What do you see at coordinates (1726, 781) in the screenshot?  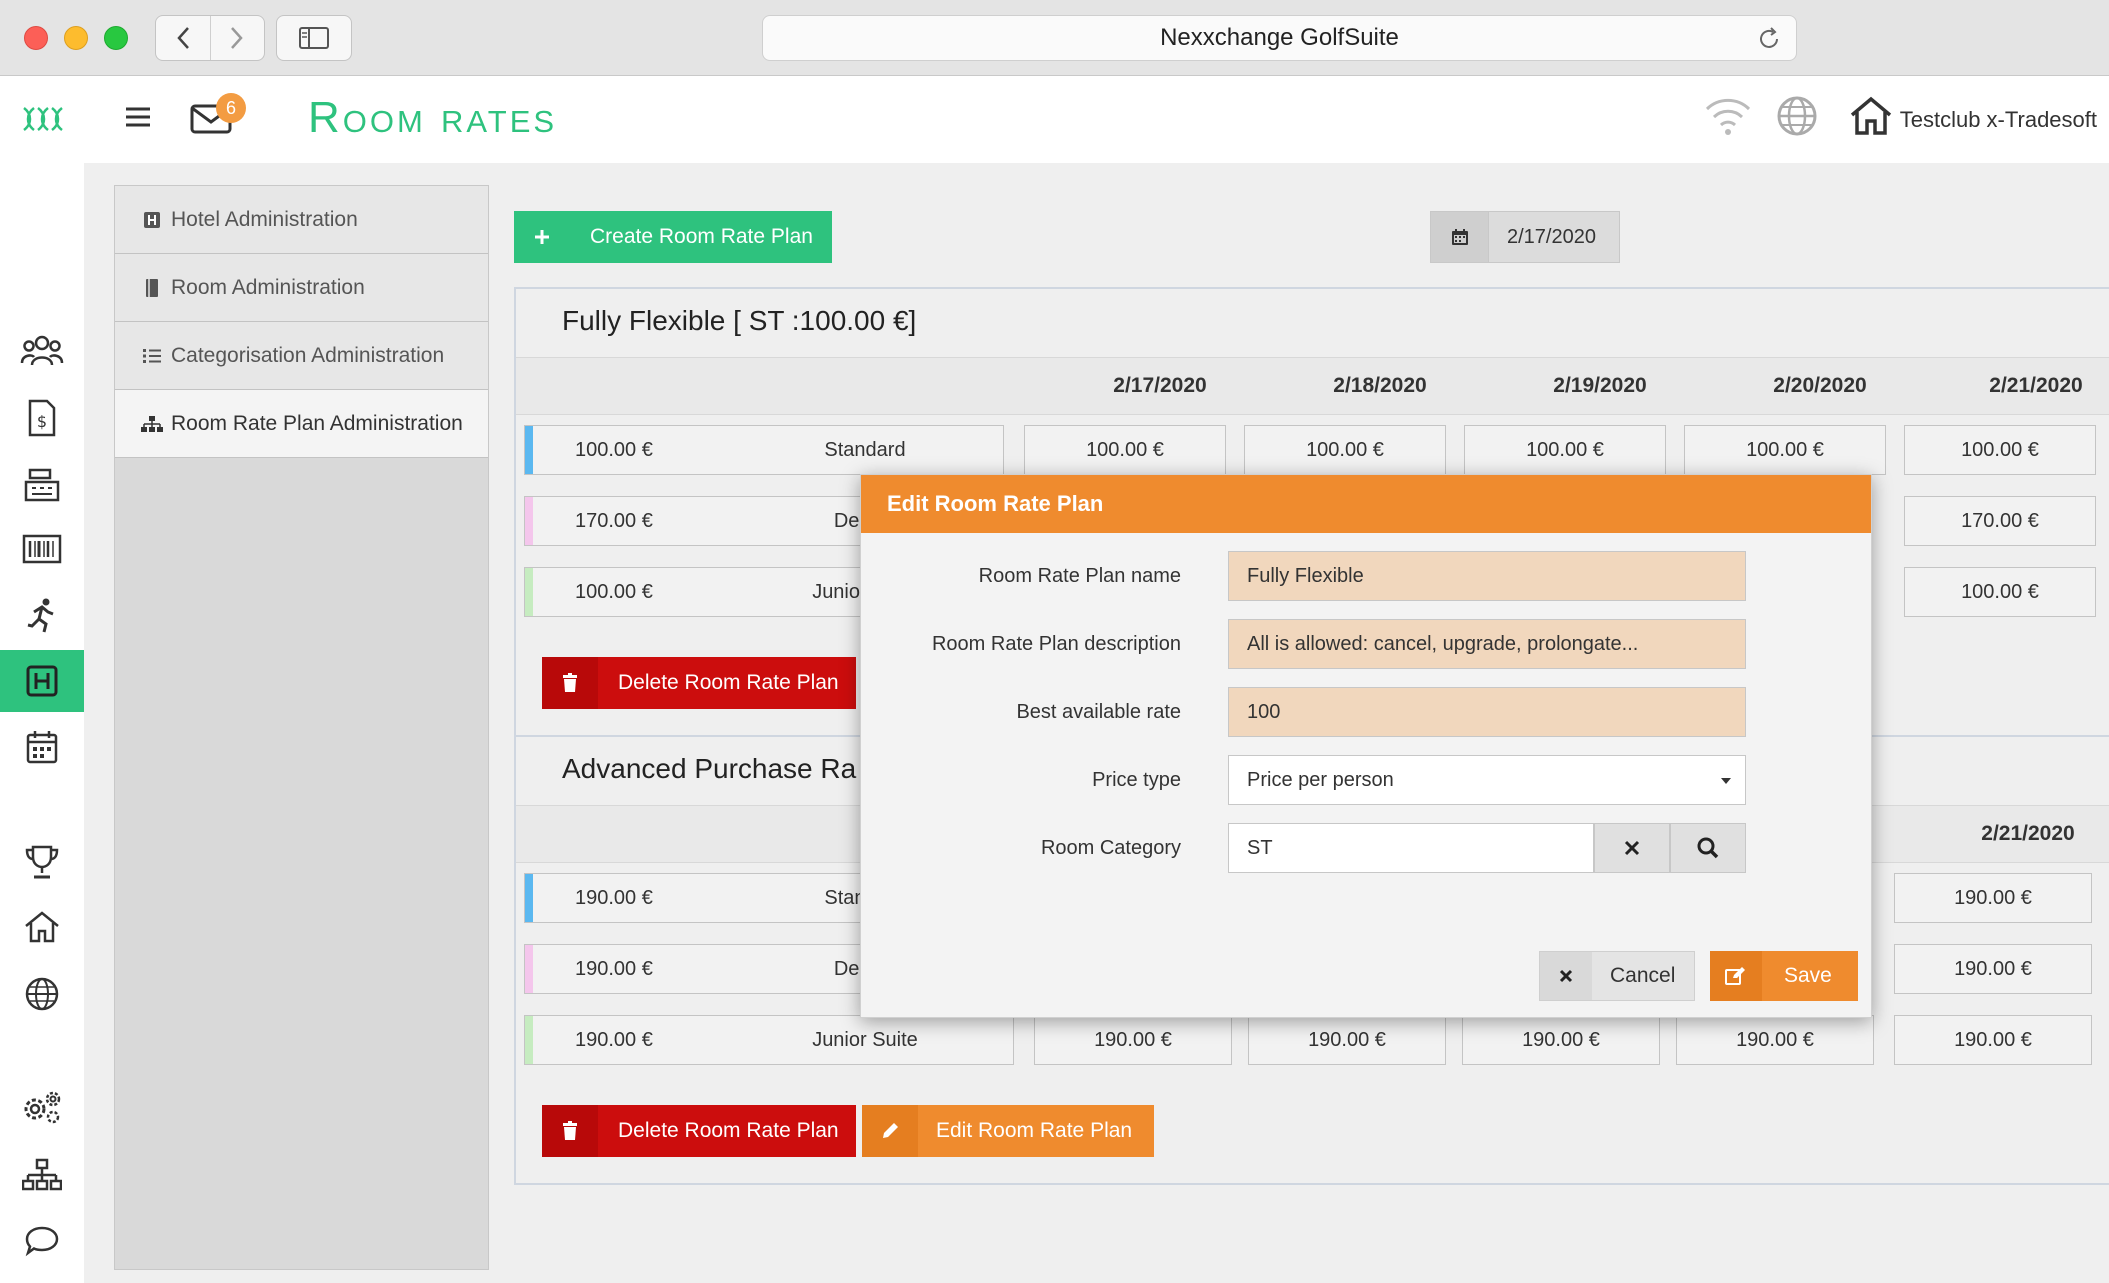 I see `caret-down-icon` at bounding box center [1726, 781].